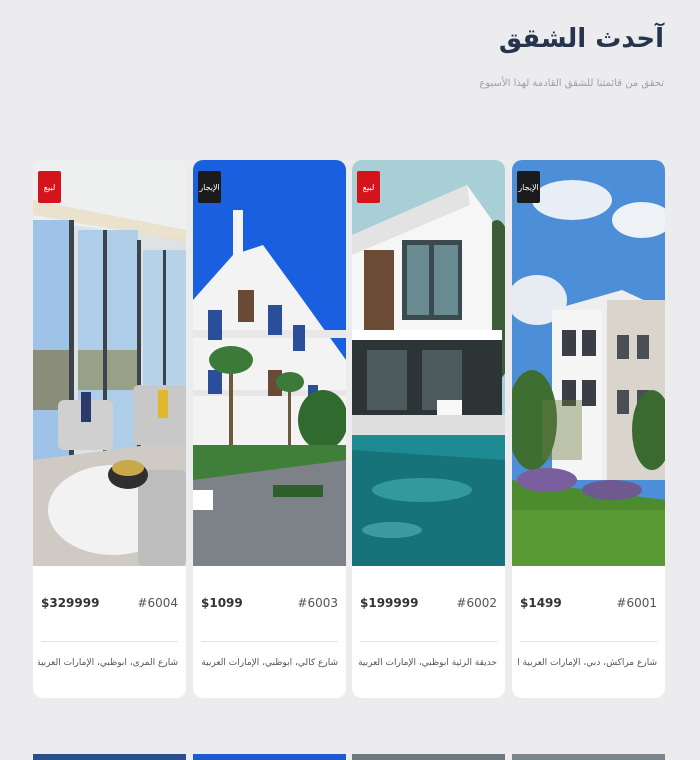 This screenshot has width=700, height=760. I want to click on listing-price: $1099, so click(222, 603).